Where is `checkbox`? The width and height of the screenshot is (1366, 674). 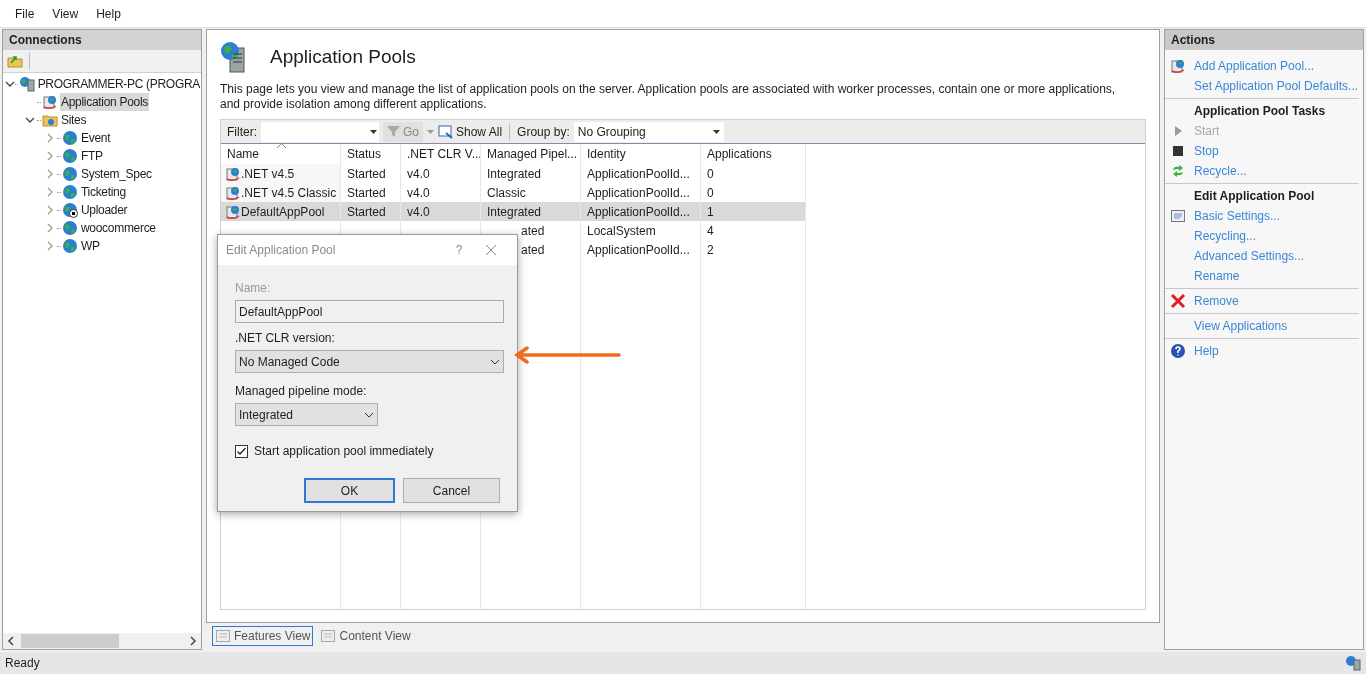
checkbox is located at coordinates (241, 451).